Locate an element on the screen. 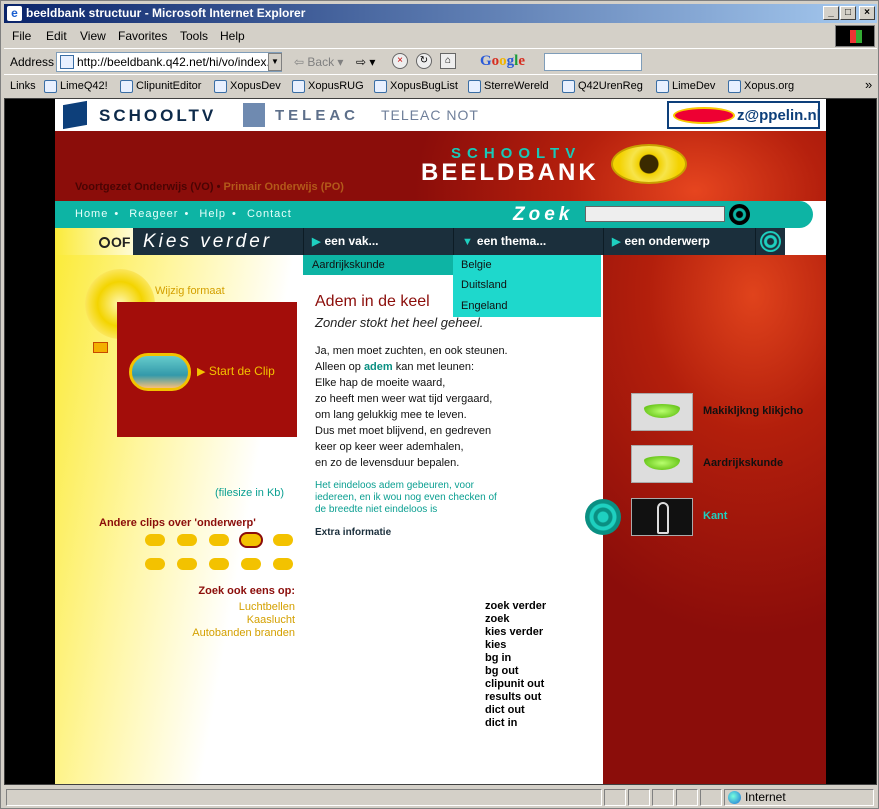 The width and height of the screenshot is (879, 809). refresh-icon: ↻ is located at coordinates (424, 61).